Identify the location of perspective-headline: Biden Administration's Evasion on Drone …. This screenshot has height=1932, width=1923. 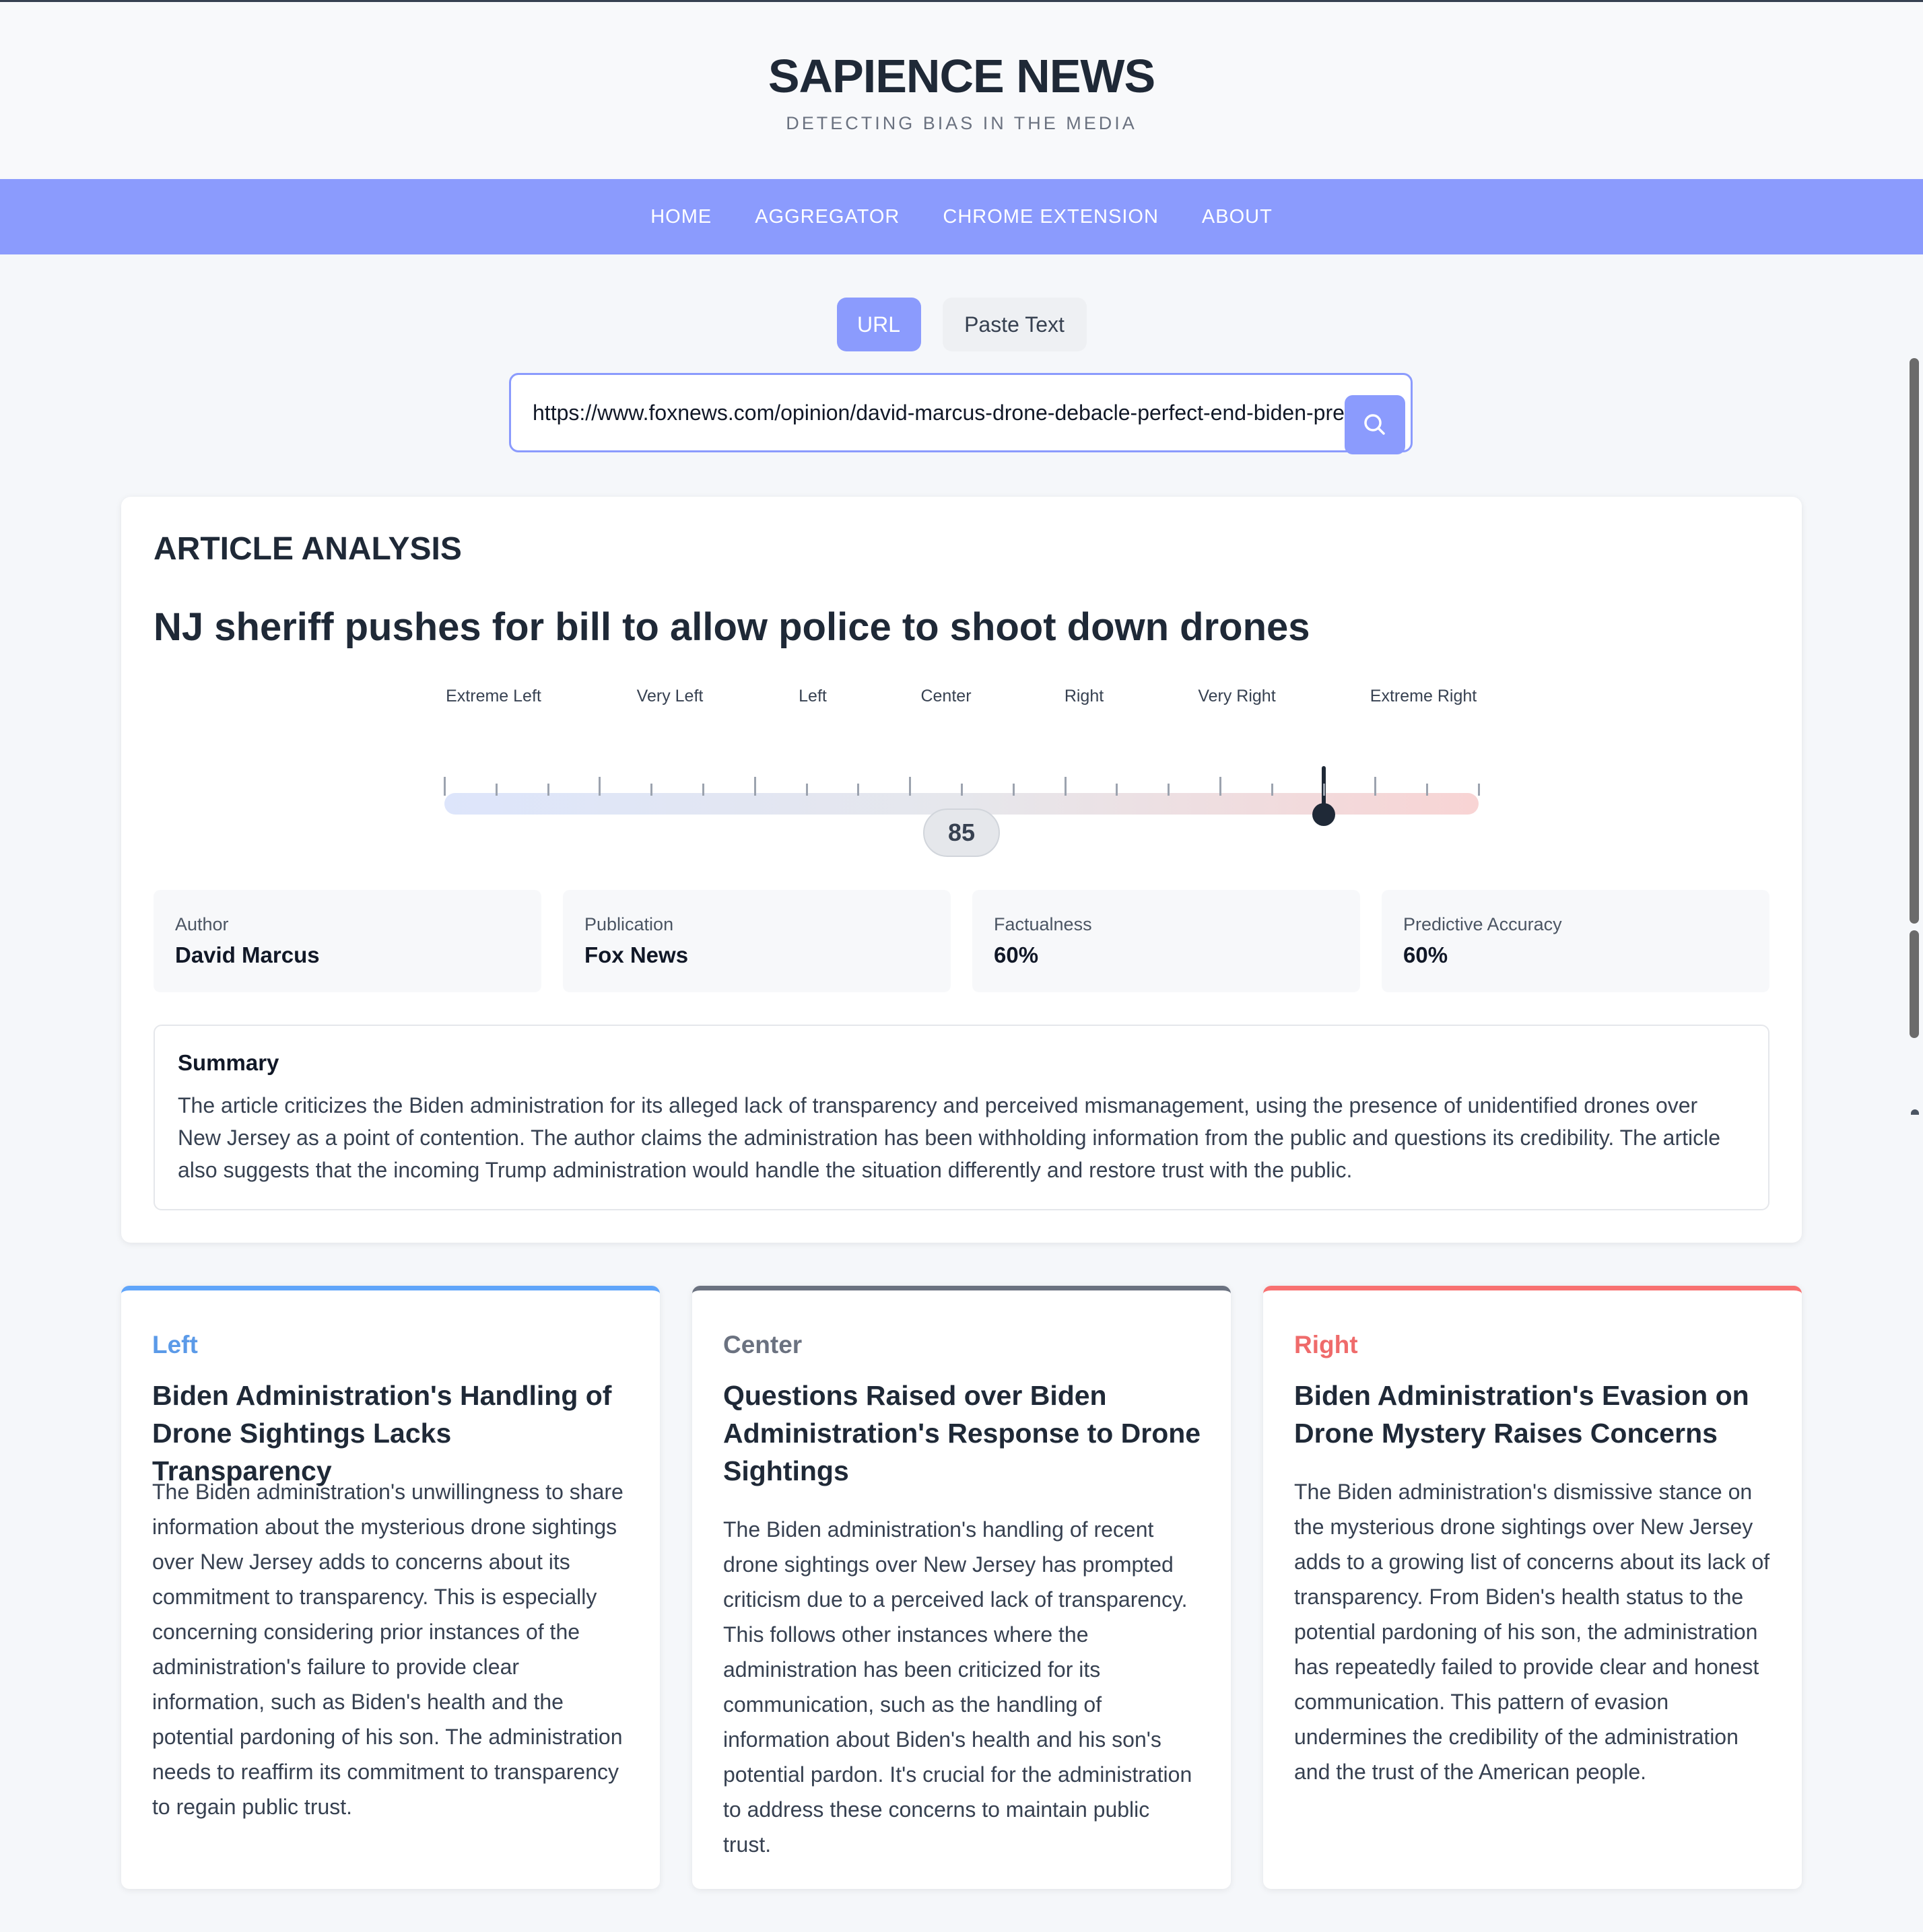
(1522, 1414).